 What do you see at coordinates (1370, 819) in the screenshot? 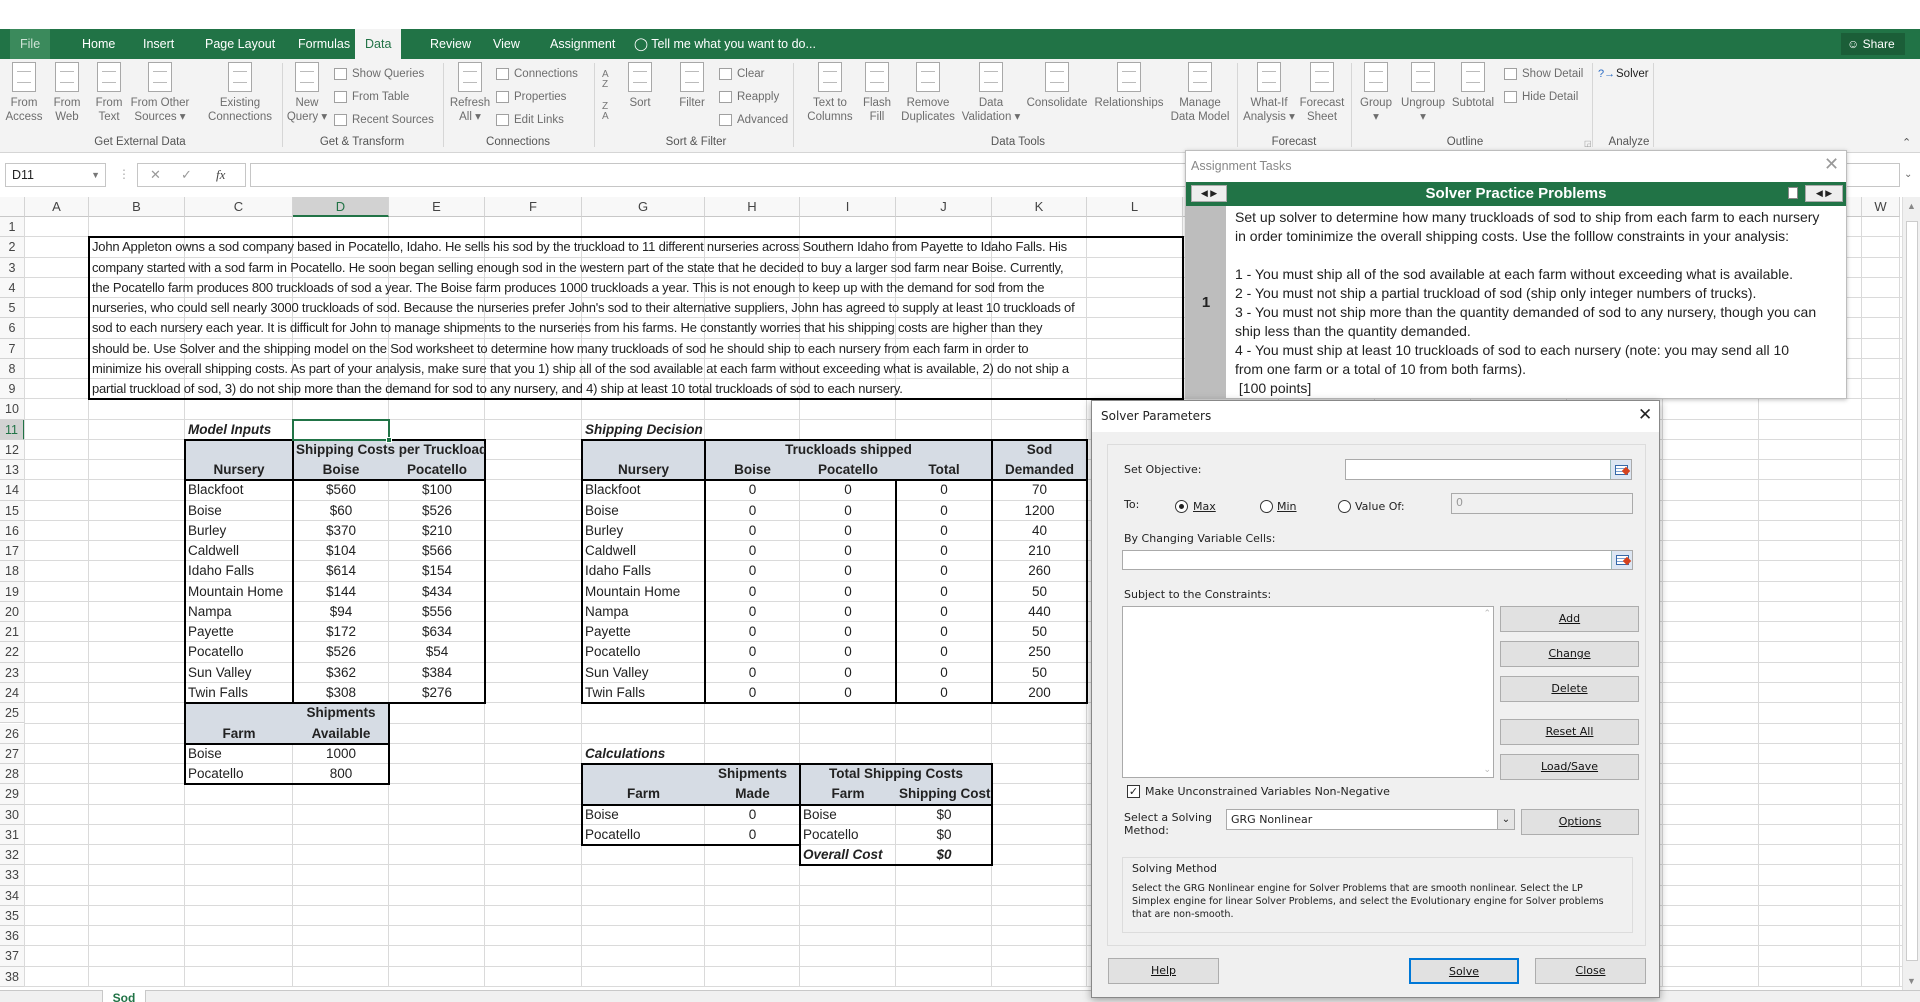
I see `solving-method-select: GRG Nonlinear ⌄` at bounding box center [1370, 819].